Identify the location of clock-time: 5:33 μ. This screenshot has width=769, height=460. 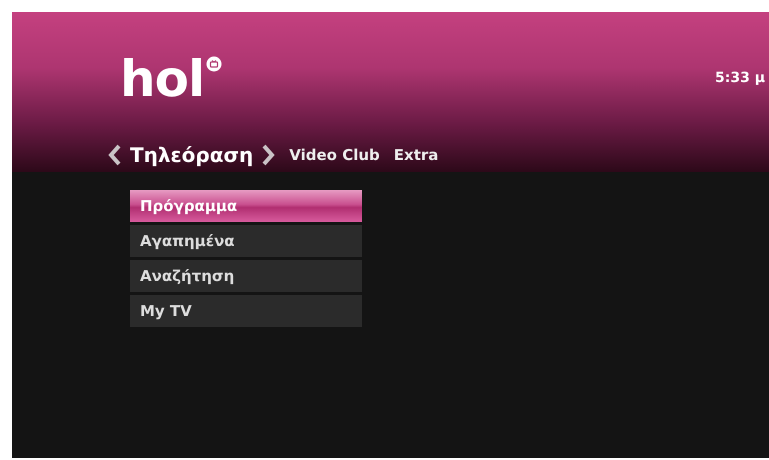
(740, 78).